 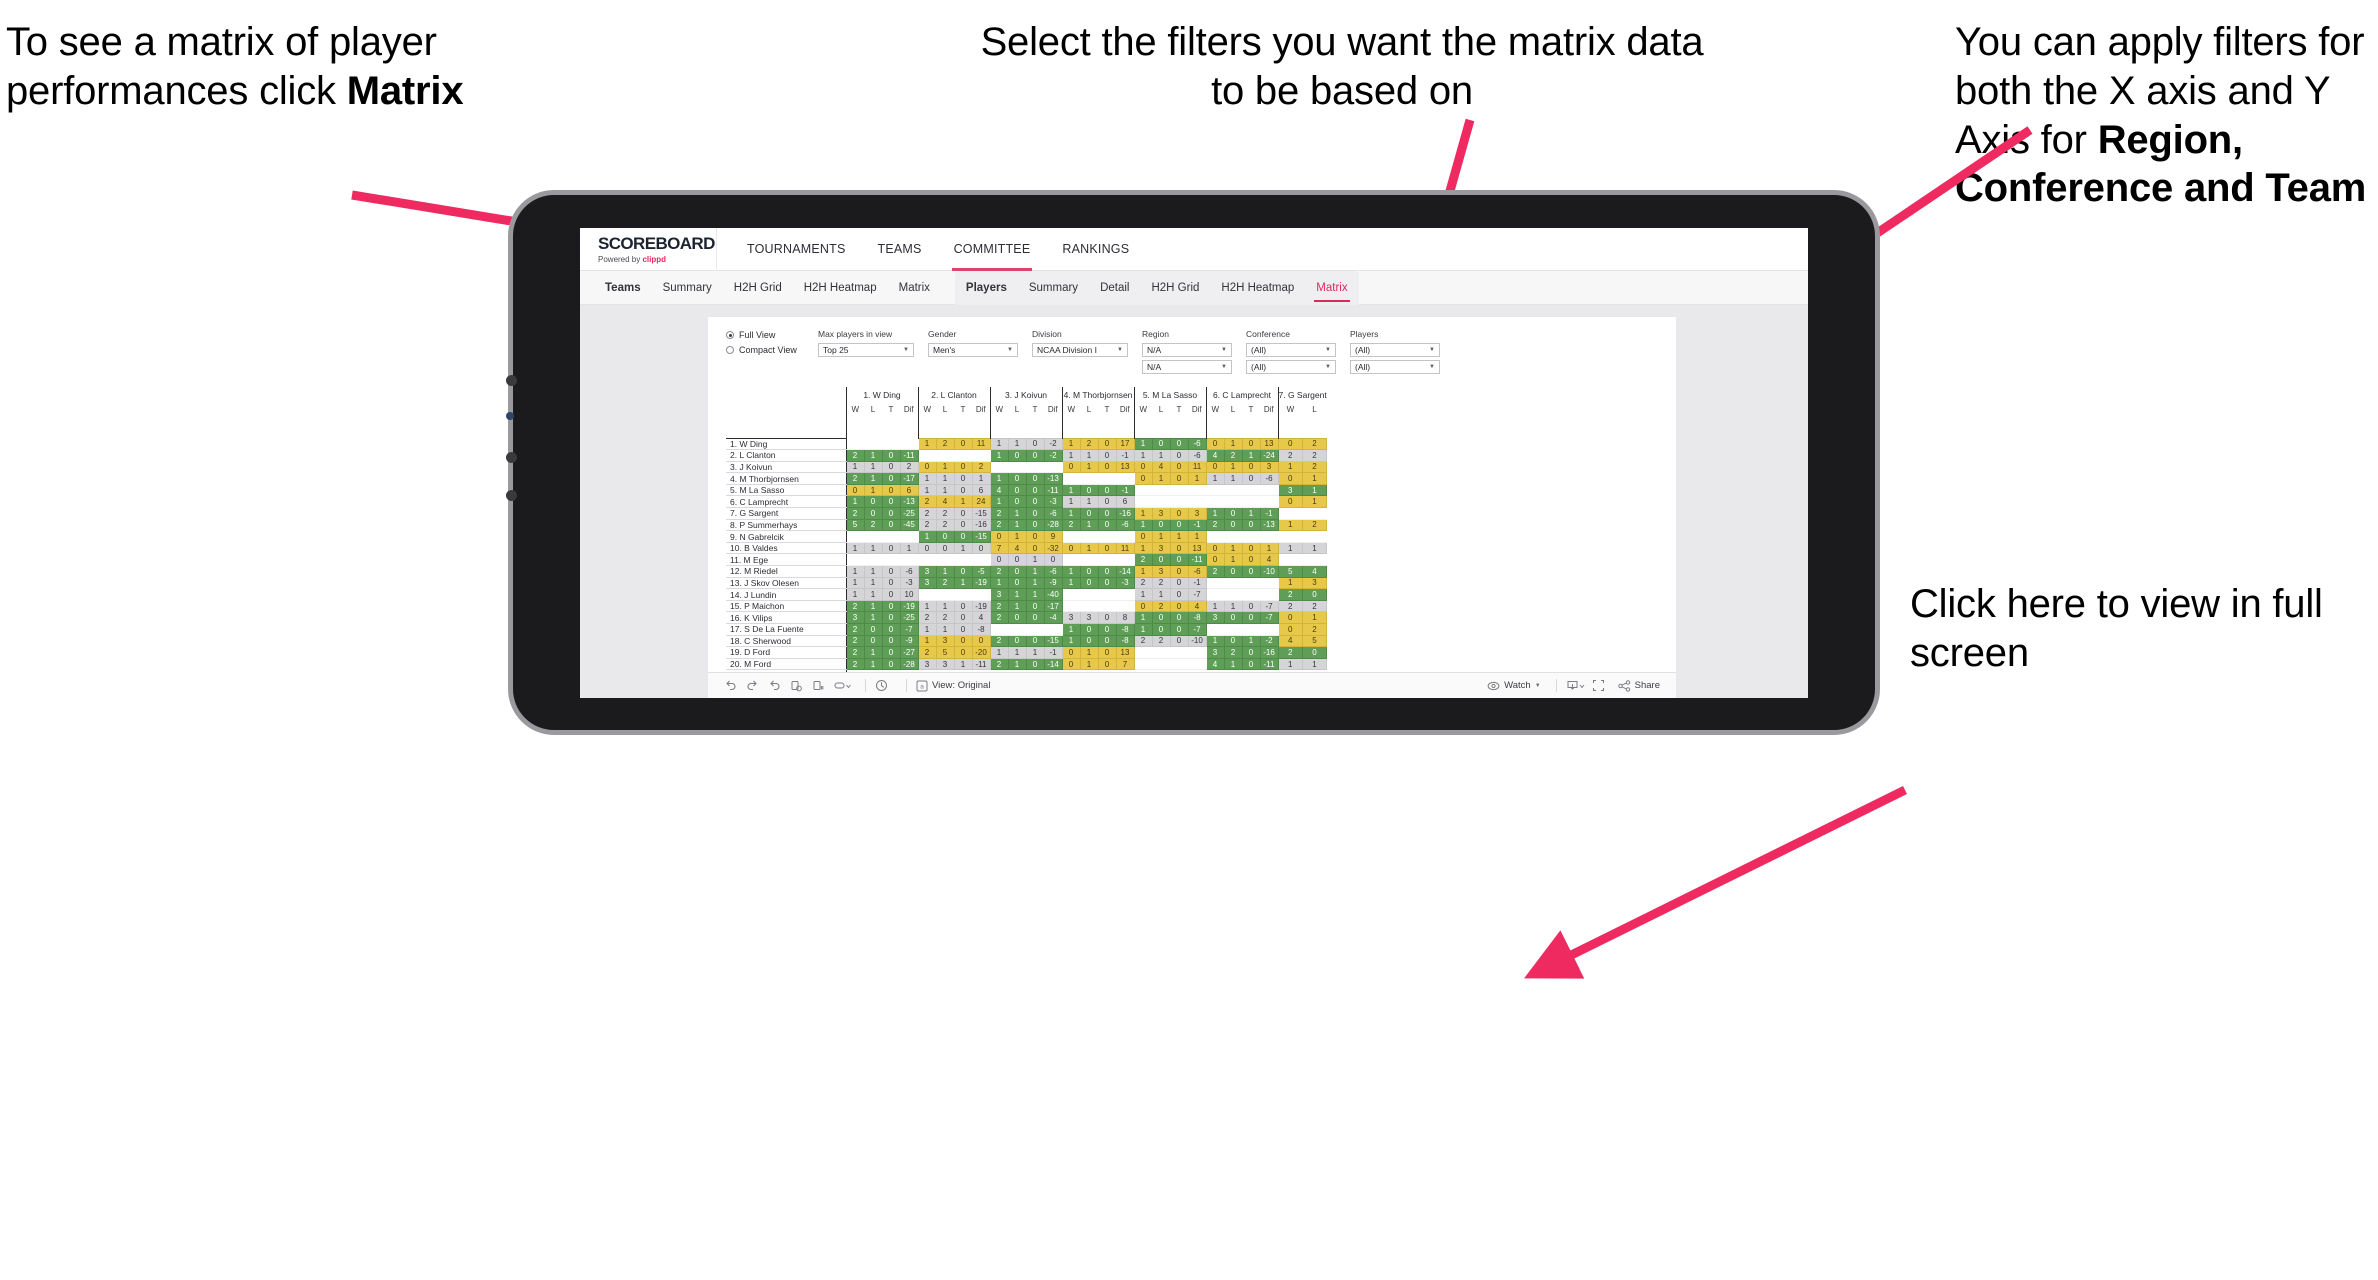 I want to click on matrix-cell: -2, so click(x=1053, y=455).